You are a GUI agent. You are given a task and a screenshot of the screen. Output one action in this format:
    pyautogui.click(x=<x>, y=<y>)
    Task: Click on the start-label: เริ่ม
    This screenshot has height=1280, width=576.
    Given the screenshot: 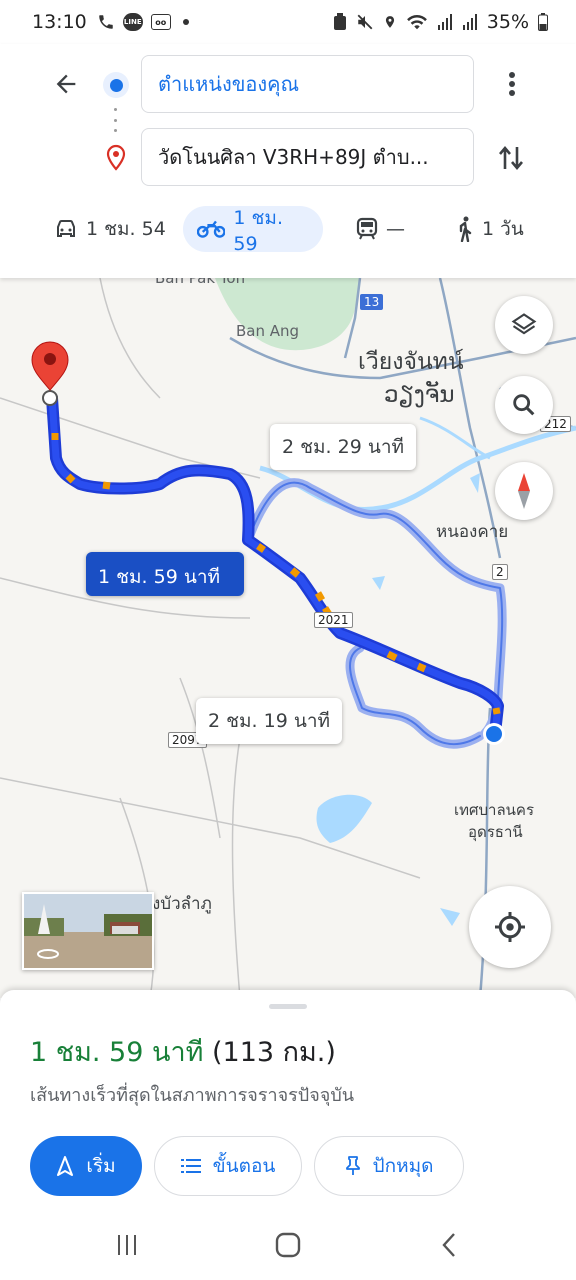 What is the action you would take?
    pyautogui.click(x=101, y=1166)
    